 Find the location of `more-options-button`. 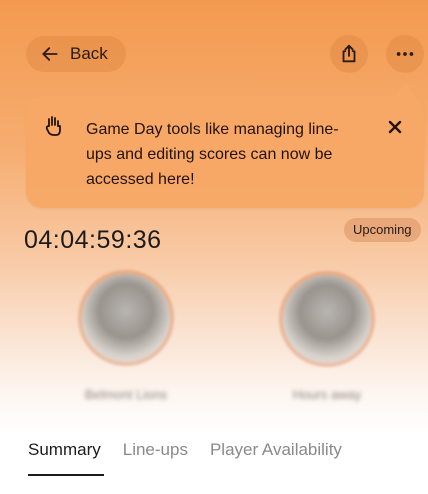

more-options-button is located at coordinates (405, 54).